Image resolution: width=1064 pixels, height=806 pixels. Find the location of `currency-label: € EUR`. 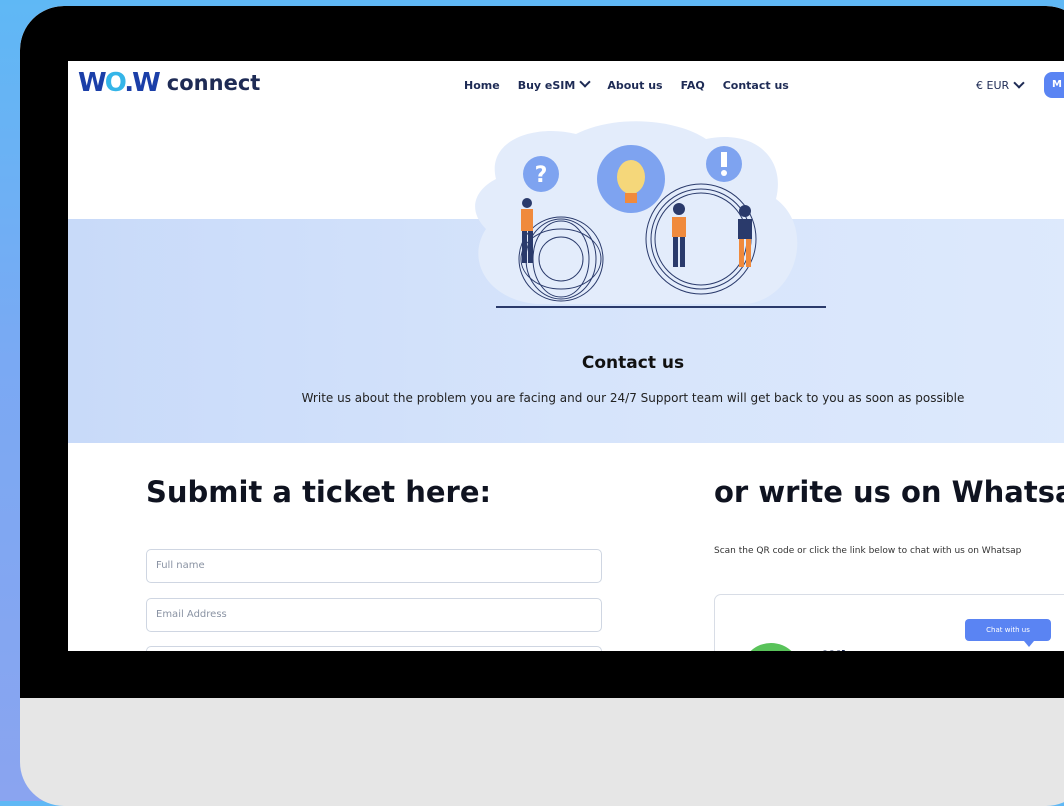

currency-label: € EUR is located at coordinates (993, 85).